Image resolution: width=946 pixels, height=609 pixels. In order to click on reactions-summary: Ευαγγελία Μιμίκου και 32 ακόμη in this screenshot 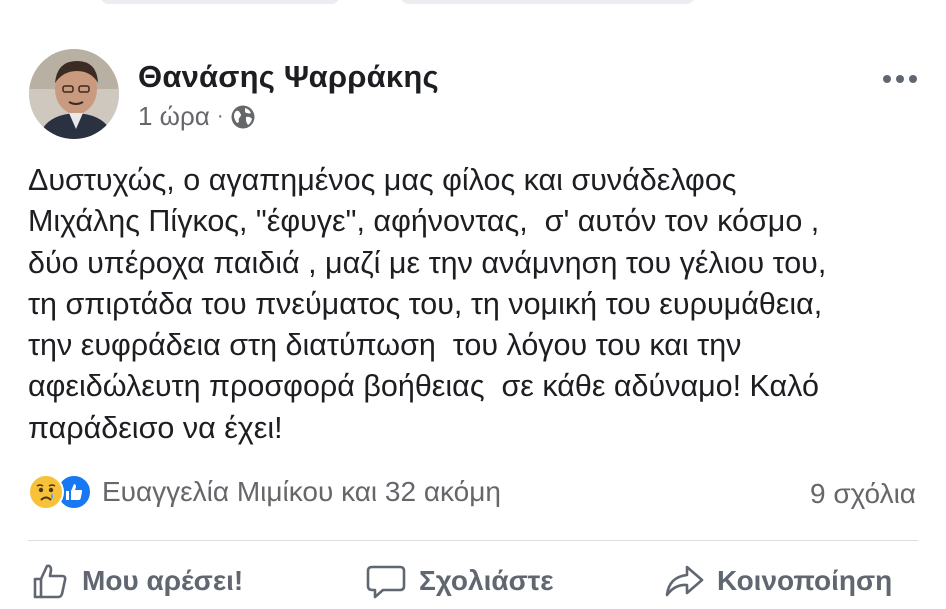, I will do `click(264, 492)`.